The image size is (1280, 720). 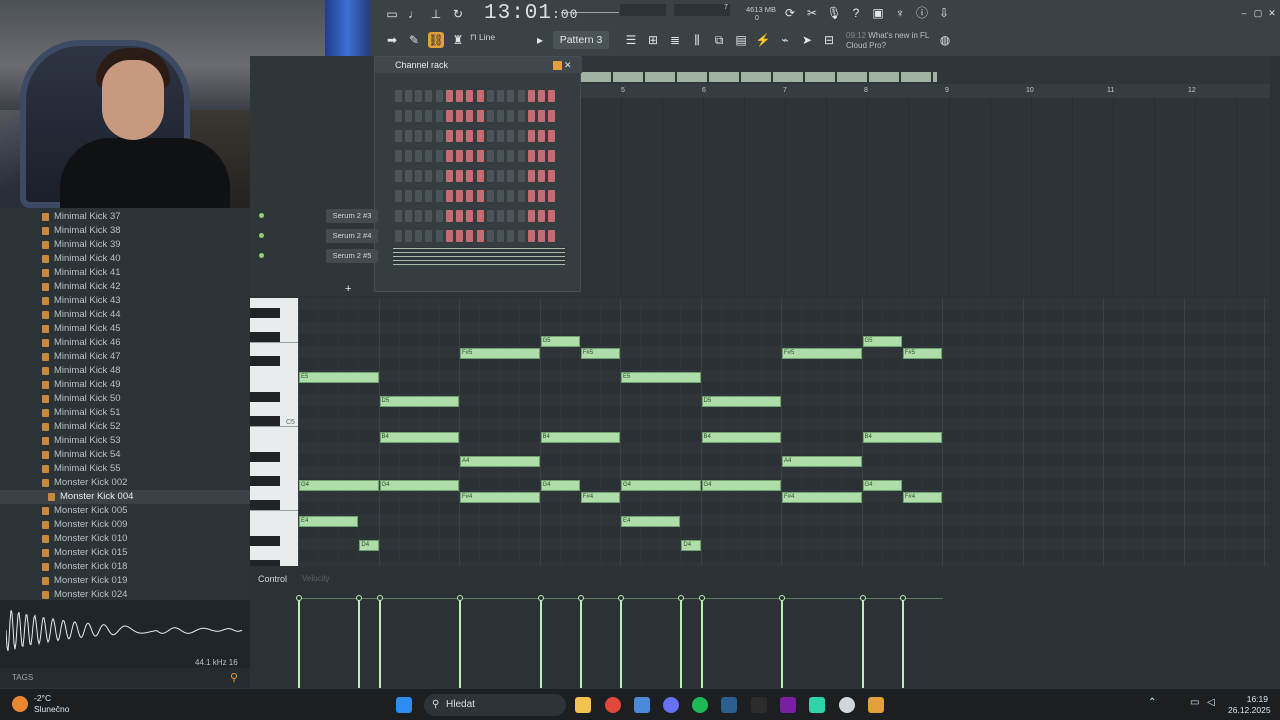 I want to click on search-icon: ⚲, so click(x=234, y=678).